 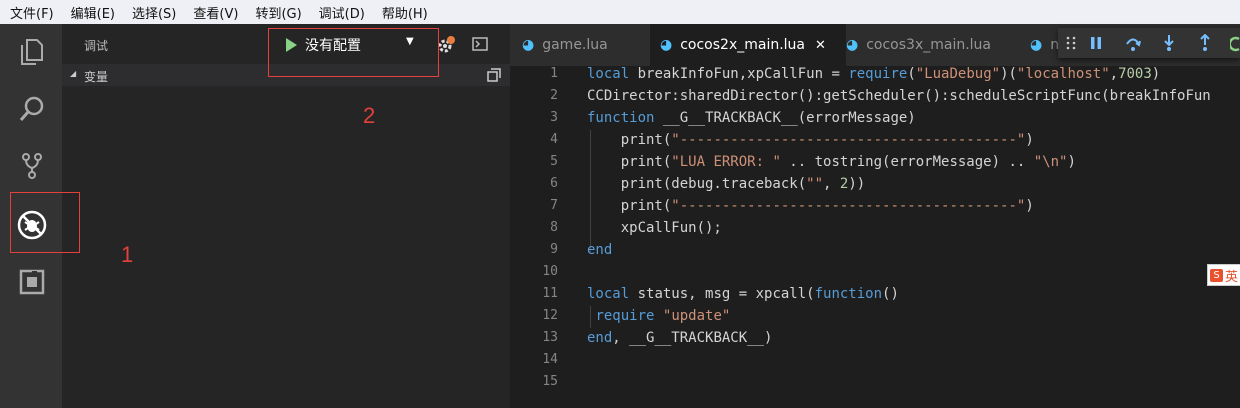 I want to click on code-line: end, __G__TRACKBACK__), so click(x=680, y=338).